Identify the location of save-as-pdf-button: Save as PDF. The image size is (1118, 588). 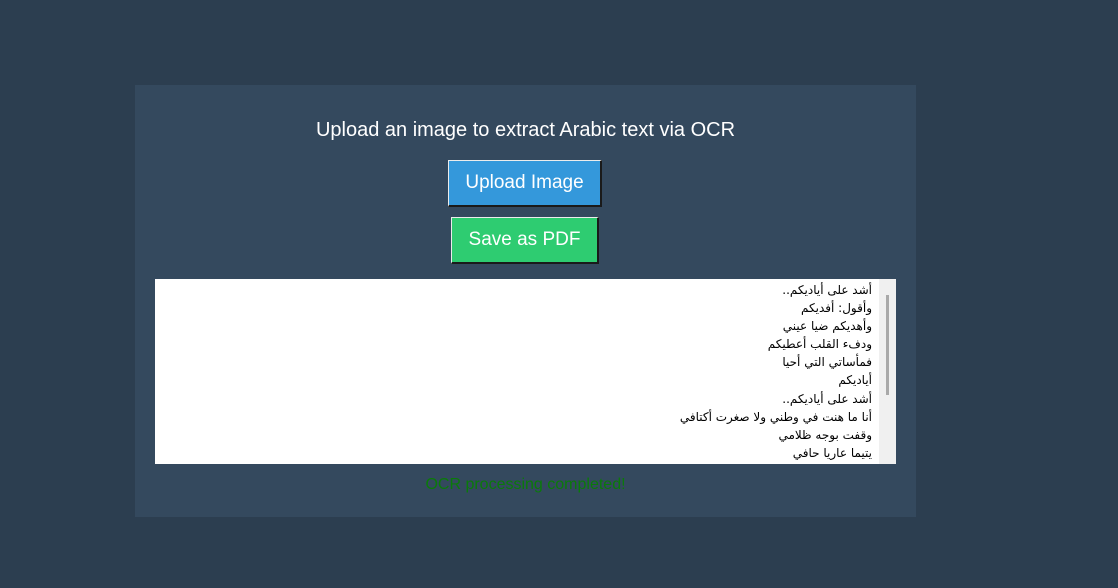
(525, 240).